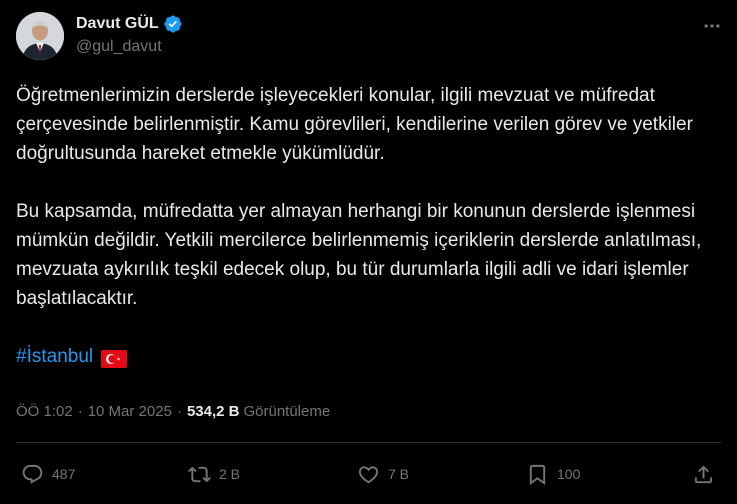  I want to click on more-options-button, so click(712, 26).